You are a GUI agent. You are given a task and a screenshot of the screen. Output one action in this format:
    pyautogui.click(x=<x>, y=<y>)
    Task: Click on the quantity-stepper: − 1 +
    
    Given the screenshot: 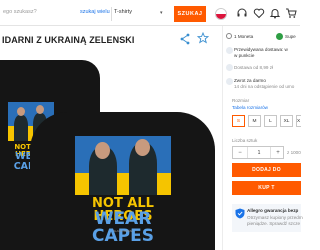 What is the action you would take?
    pyautogui.click(x=258, y=152)
    